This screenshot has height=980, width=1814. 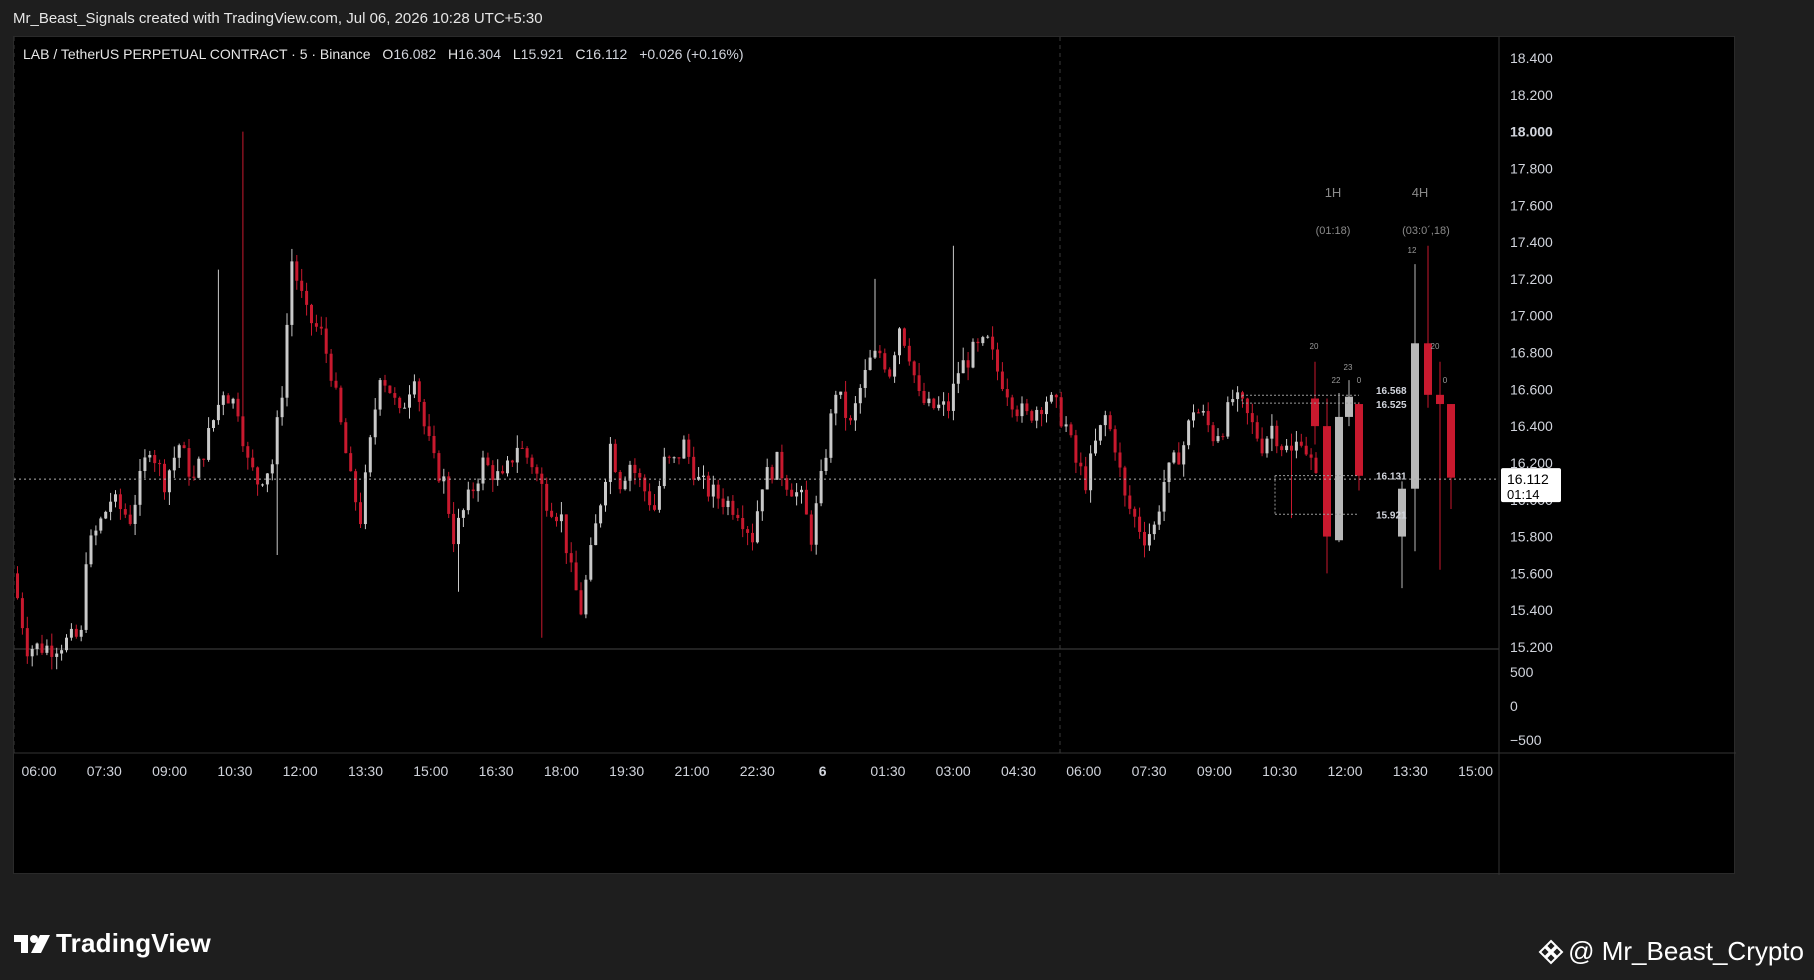 What do you see at coordinates (1531, 279) in the screenshot?
I see `price-tick-label: 17.200` at bounding box center [1531, 279].